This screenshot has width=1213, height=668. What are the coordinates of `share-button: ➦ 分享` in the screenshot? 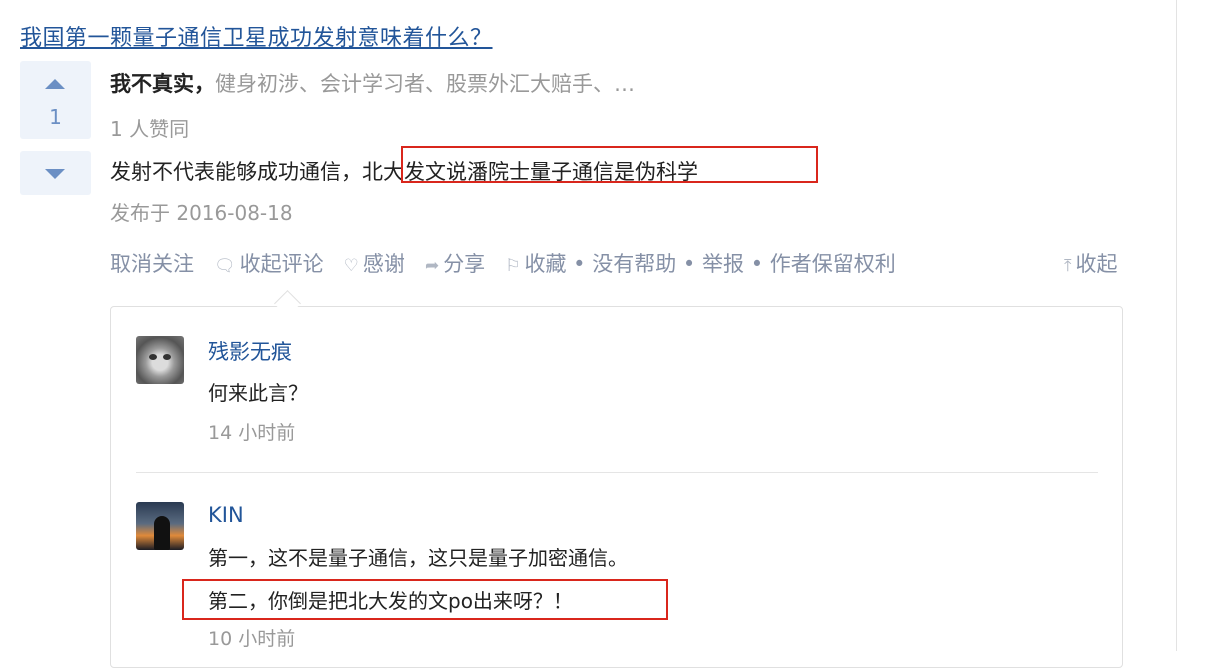 It's located at (455, 263).